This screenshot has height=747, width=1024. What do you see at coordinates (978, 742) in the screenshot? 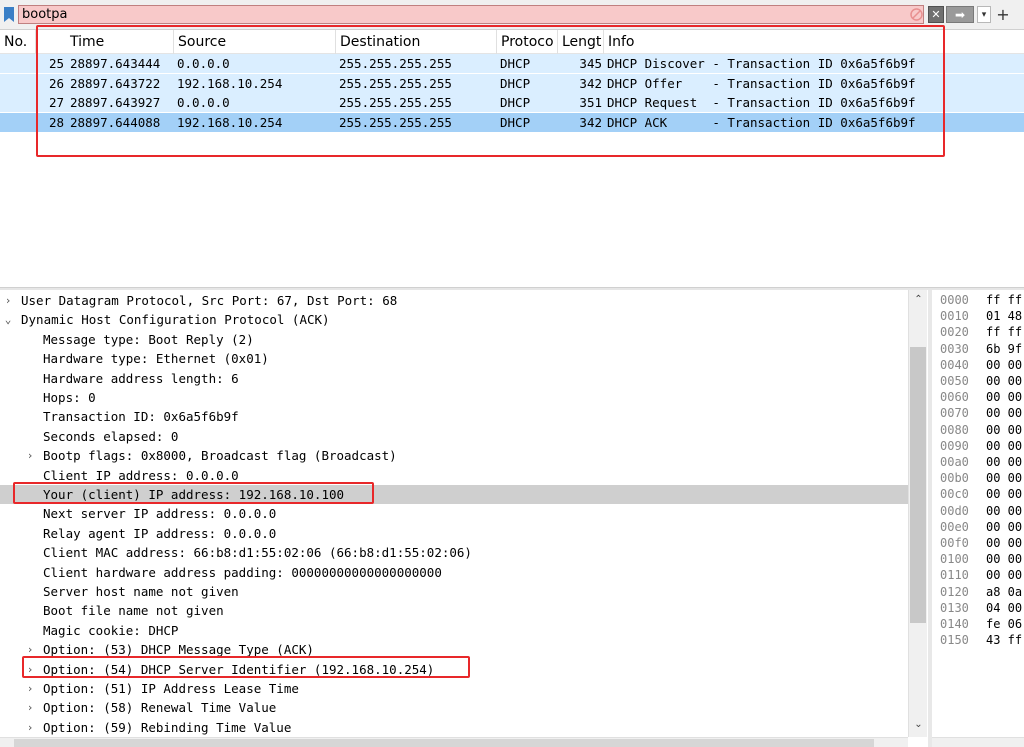
I see `bytes-horizontal-scrollbar` at bounding box center [978, 742].